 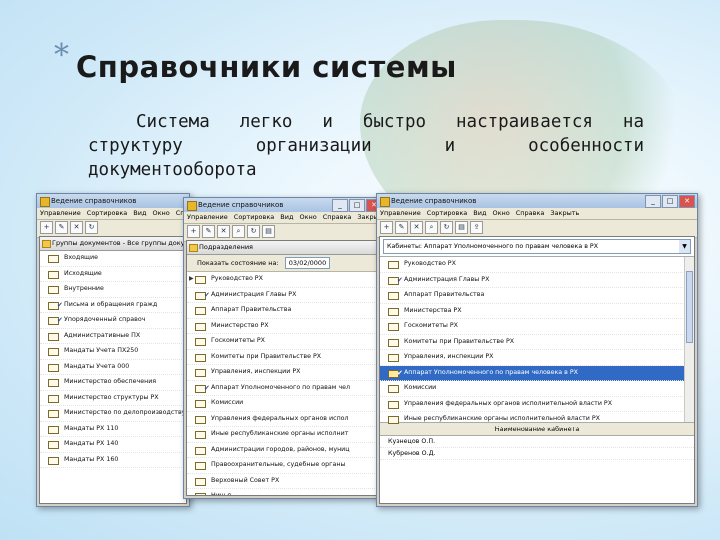 What do you see at coordinates (113, 290) in the screenshot?
I see `list-item: Внутренние` at bounding box center [113, 290].